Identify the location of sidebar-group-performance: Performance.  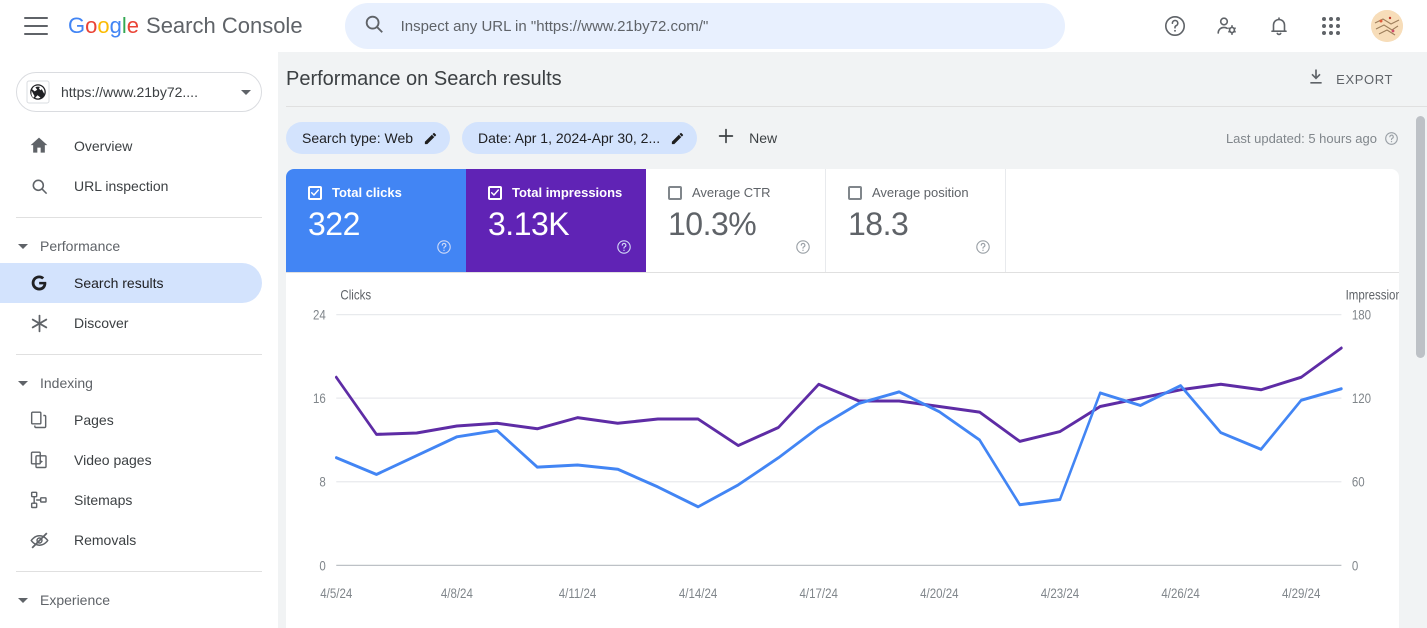
(139, 246).